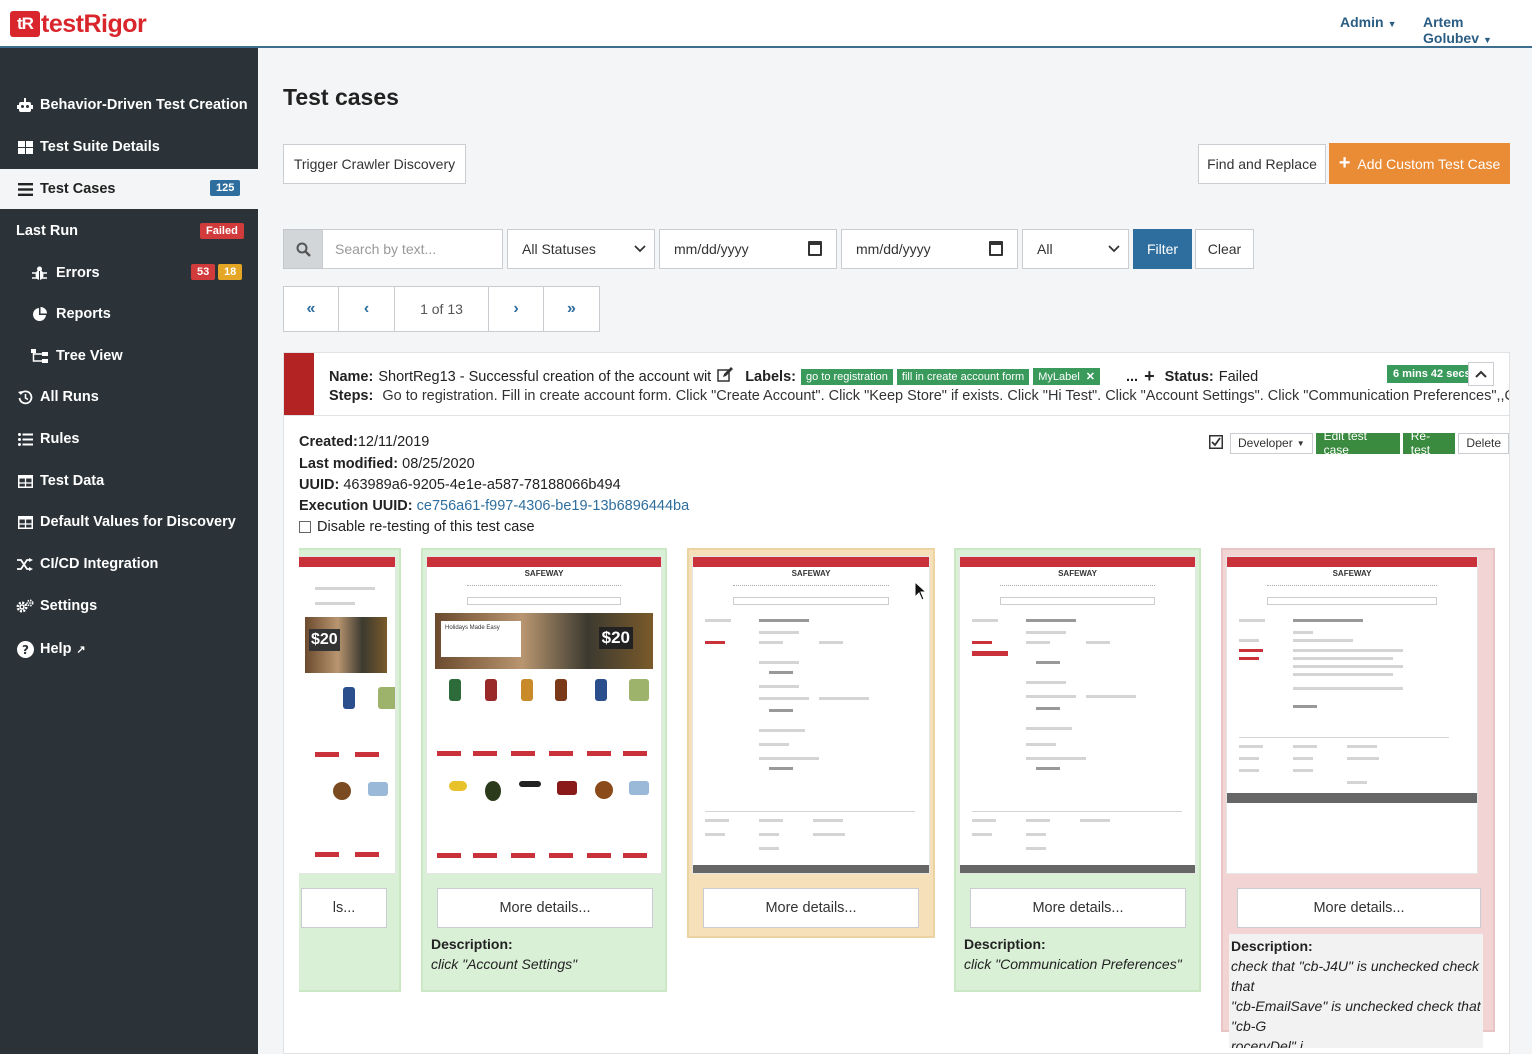  What do you see at coordinates (366, 309) in the screenshot?
I see `prev-page-button: ‹` at bounding box center [366, 309].